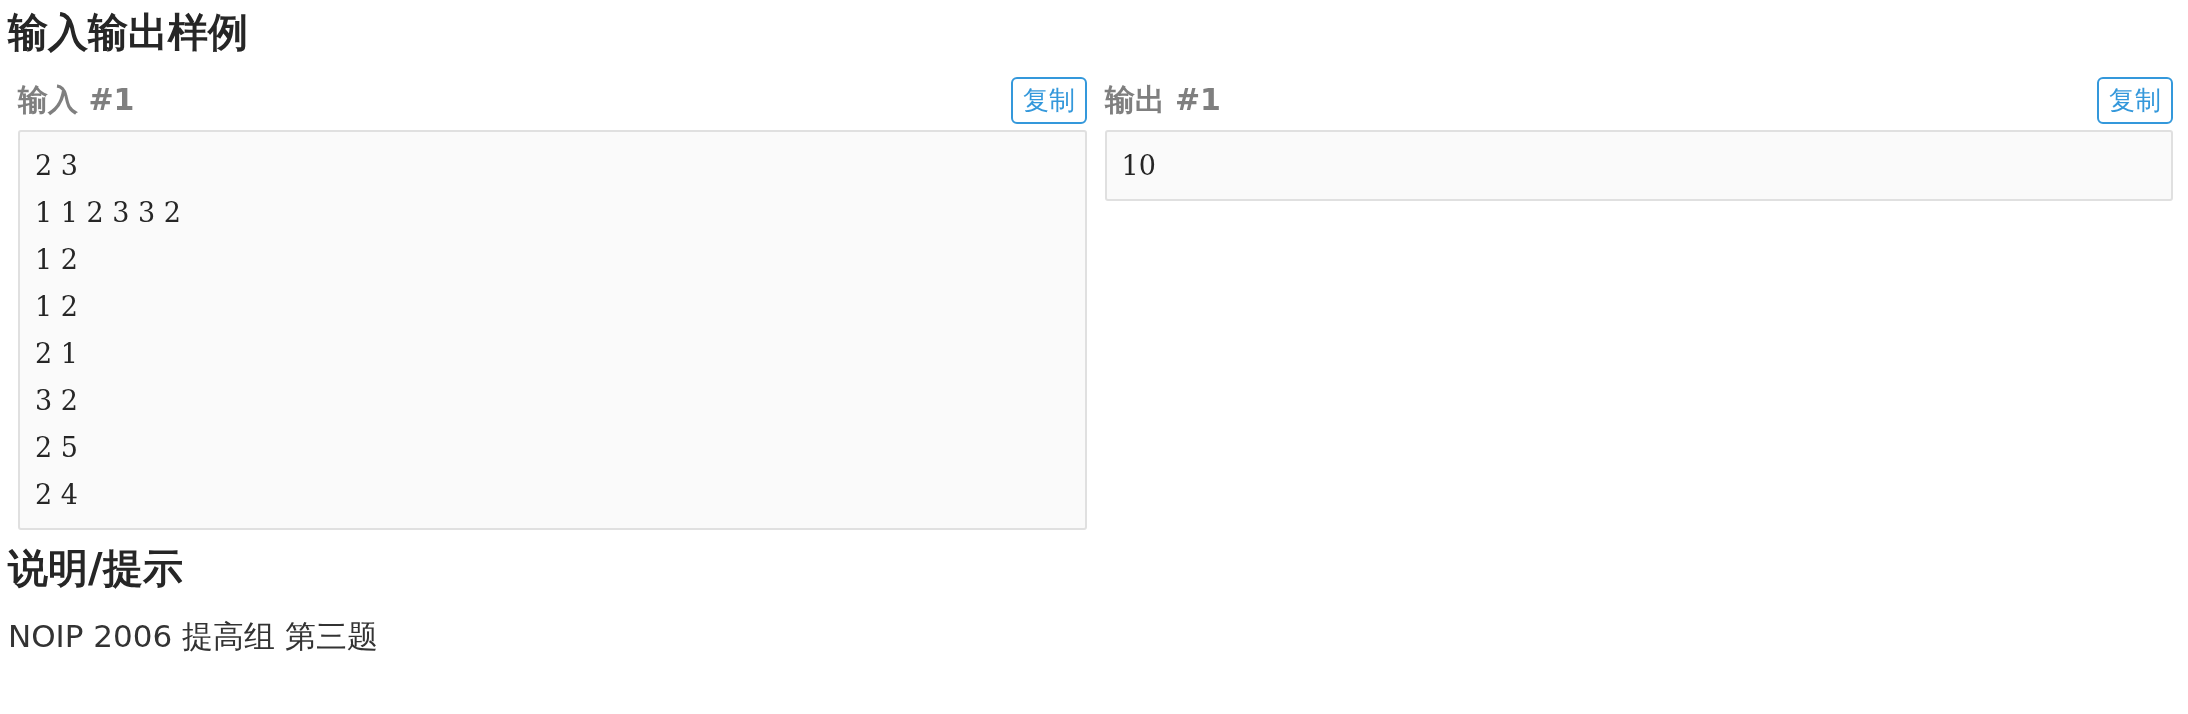  Describe the element at coordinates (1139, 166) in the screenshot. I see `code-line: 10` at that location.